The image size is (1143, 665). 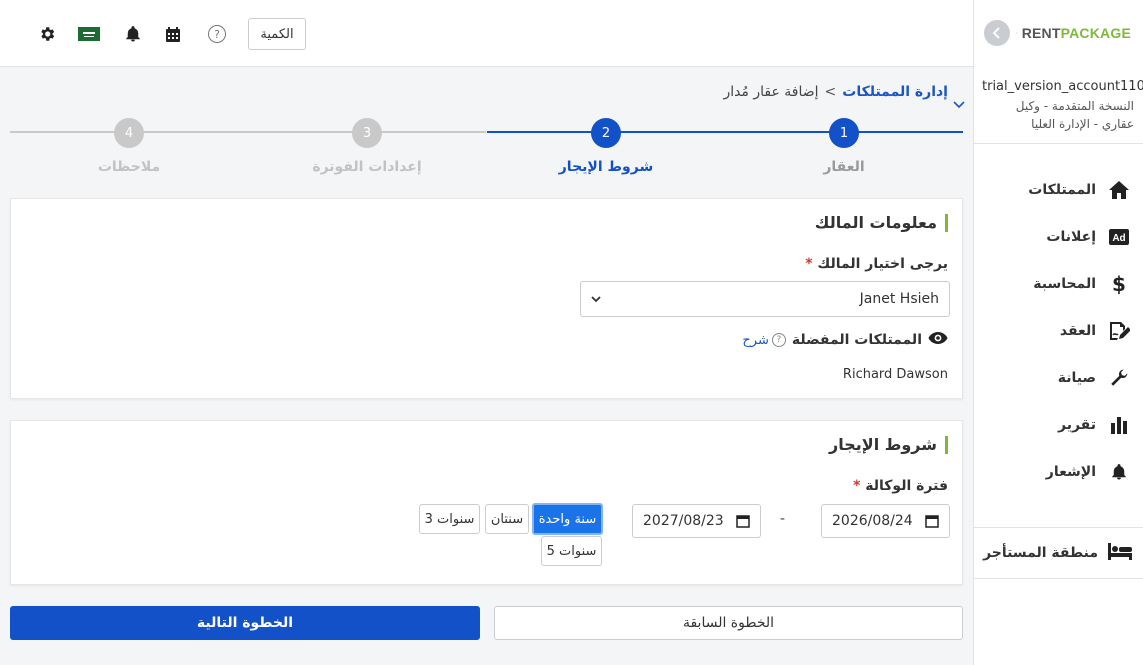 What do you see at coordinates (1040, 553) in the screenshot?
I see `tenant-area-label: منطقة المستأجر` at bounding box center [1040, 553].